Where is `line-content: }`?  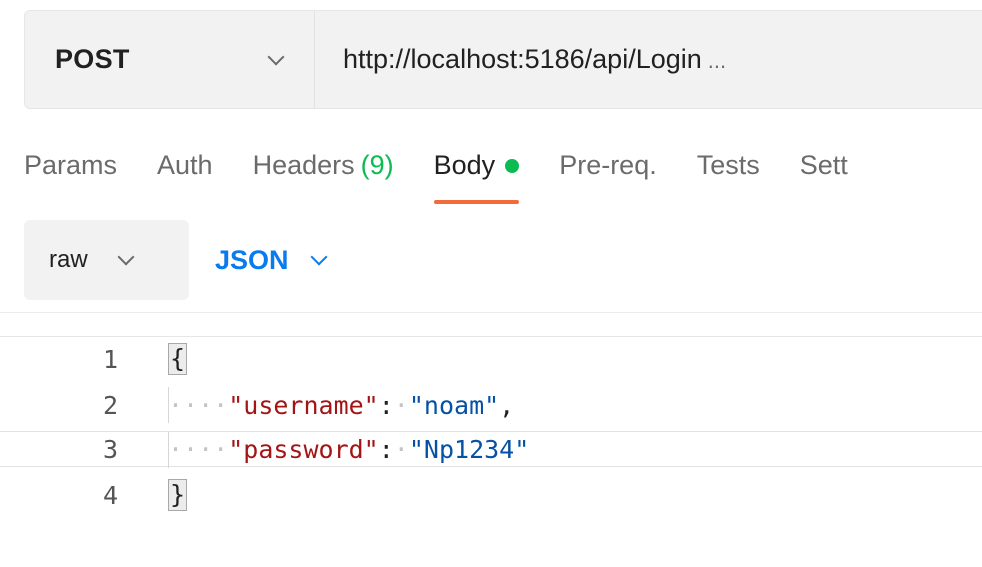
line-content: } is located at coordinates (178, 495).